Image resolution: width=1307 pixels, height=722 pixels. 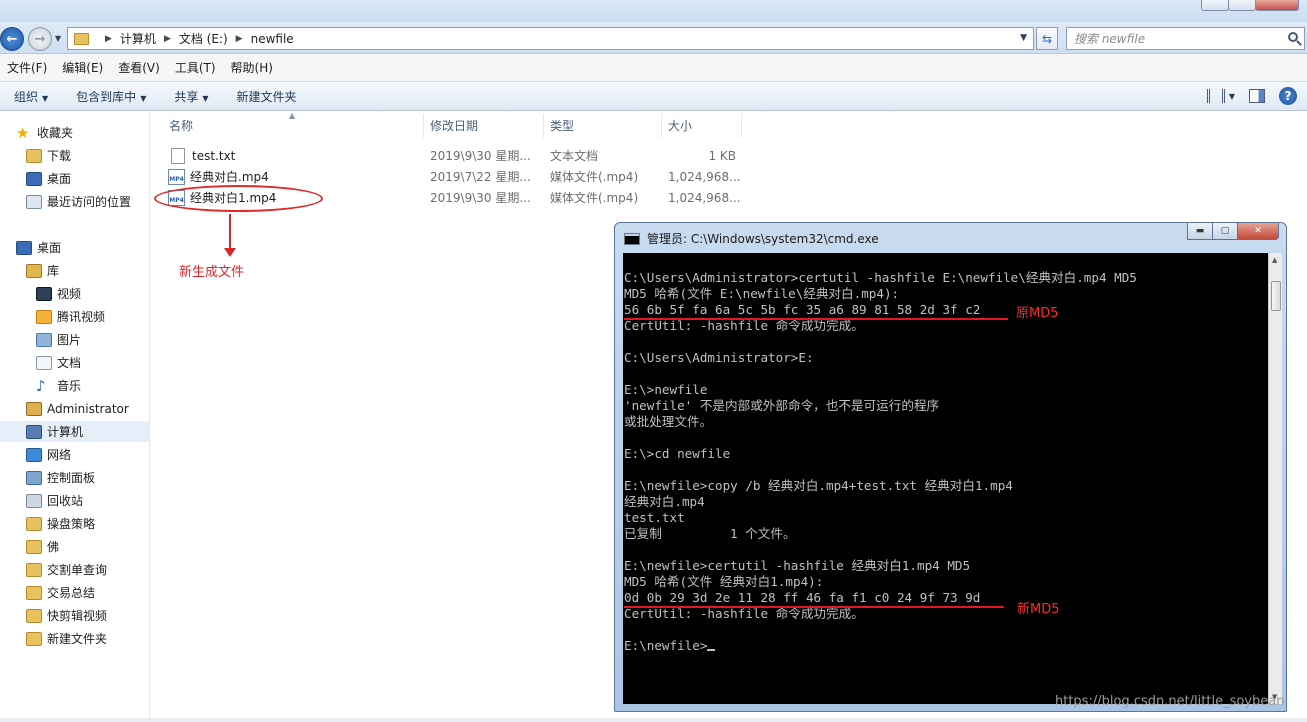 I want to click on nav-folder: 快剪辑视频, so click(x=66, y=615).